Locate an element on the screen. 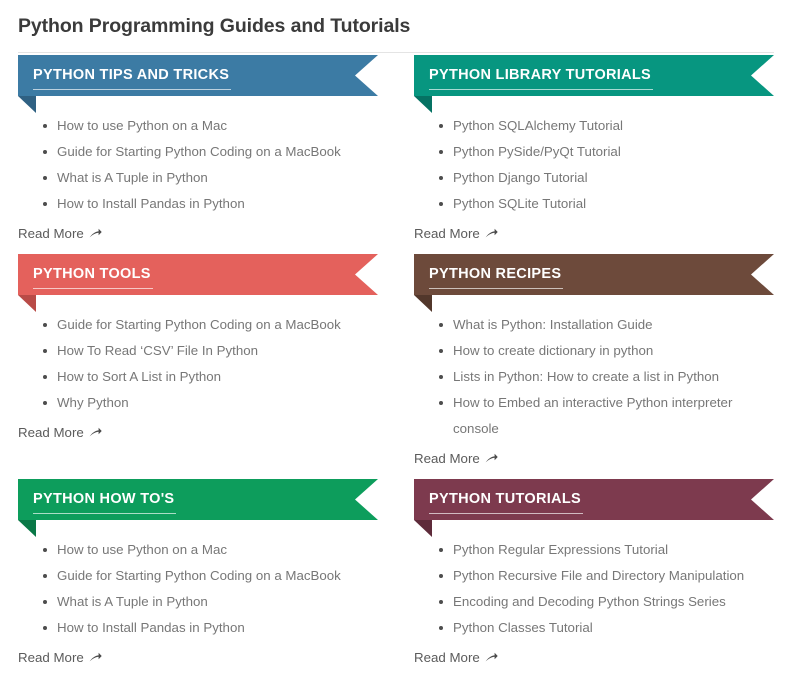  card-header-ribbon: PYTHON TUTORIALS is located at coordinates (594, 508).